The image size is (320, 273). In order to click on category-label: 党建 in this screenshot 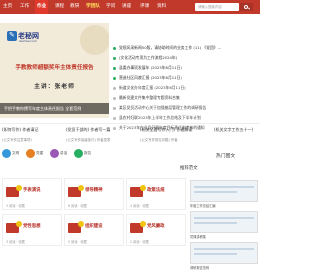, I will do `click(40, 153)`.